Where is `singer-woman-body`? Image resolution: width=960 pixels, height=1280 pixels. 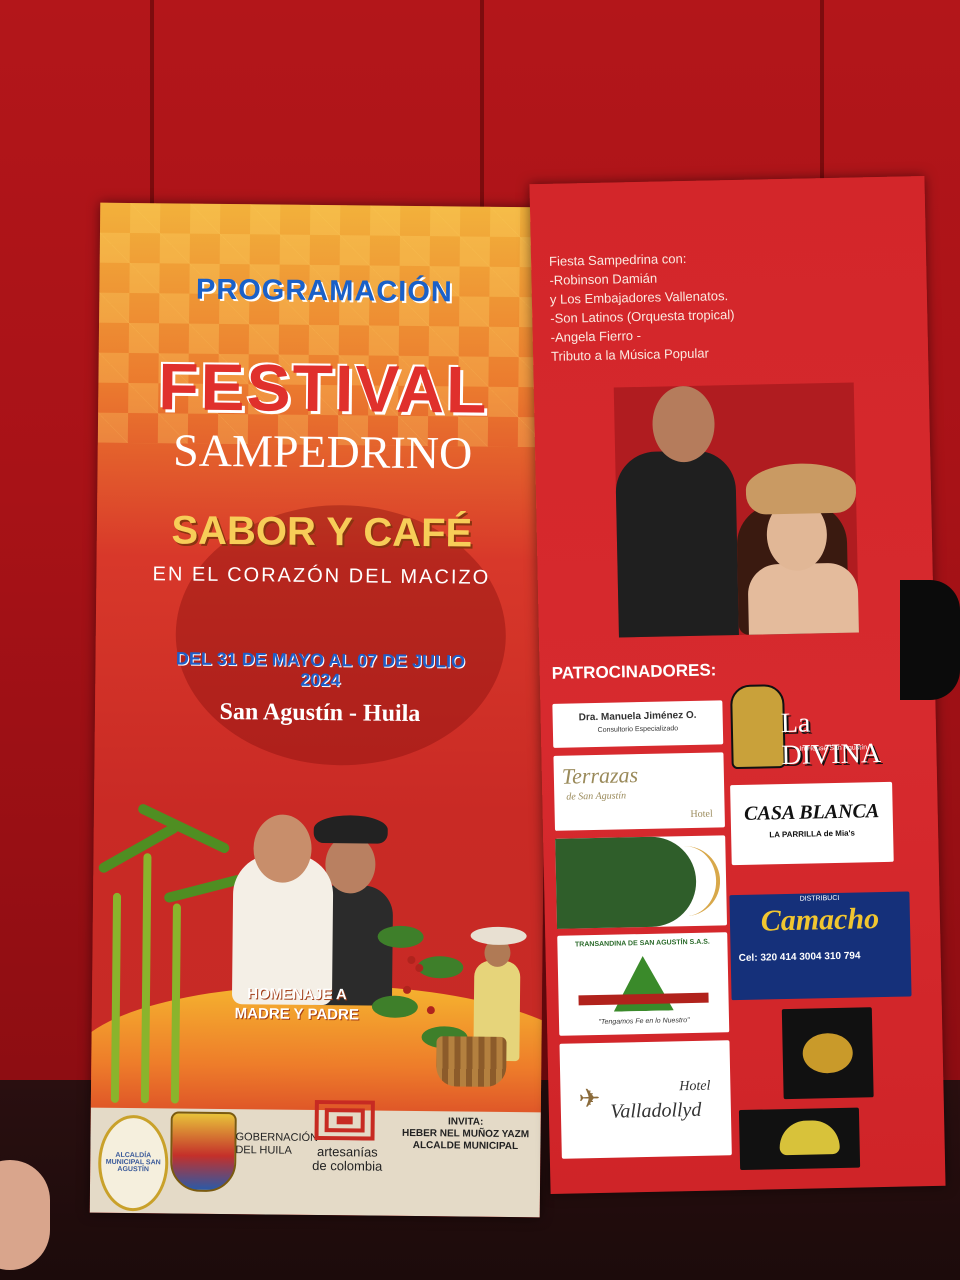 singer-woman-body is located at coordinates (803, 598).